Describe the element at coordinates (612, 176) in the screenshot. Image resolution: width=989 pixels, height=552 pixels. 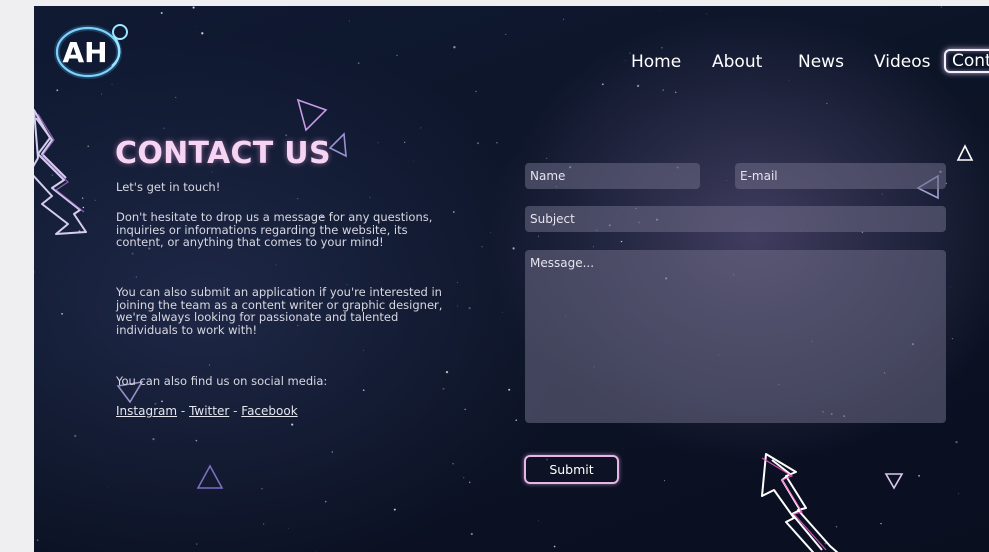
I see `name-field: Name` at that location.